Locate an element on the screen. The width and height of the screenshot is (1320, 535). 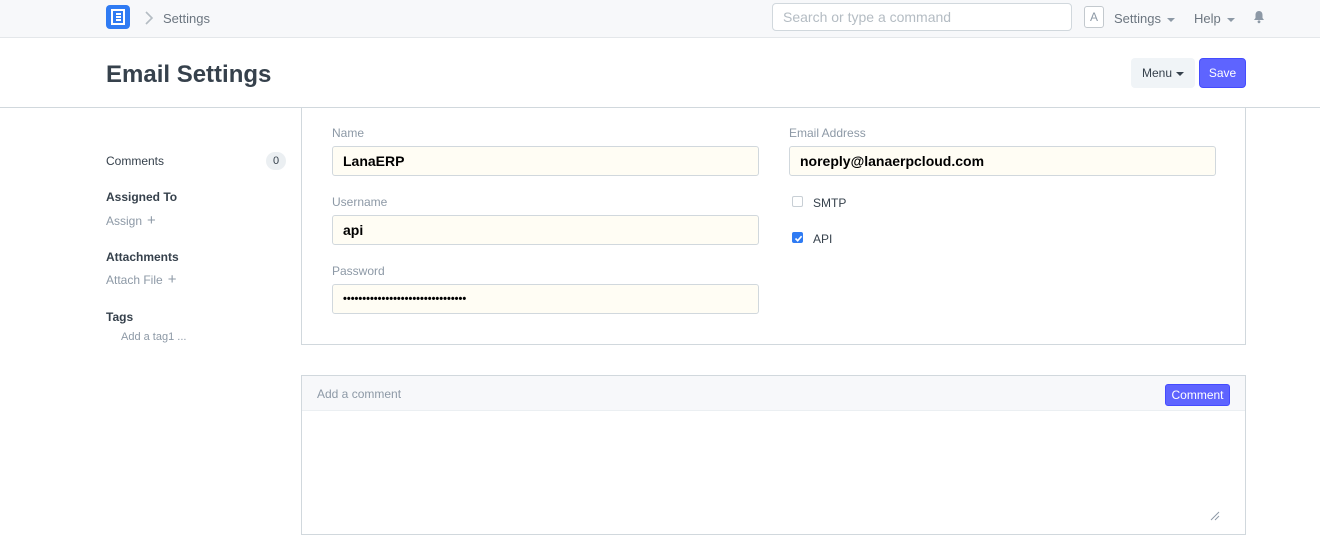
checkmark-icon is located at coordinates (798, 238).